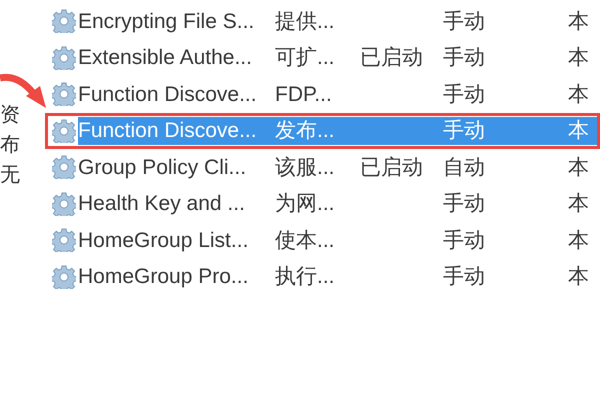  What do you see at coordinates (10, 145) in the screenshot?
I see `text-fragment: 布` at bounding box center [10, 145].